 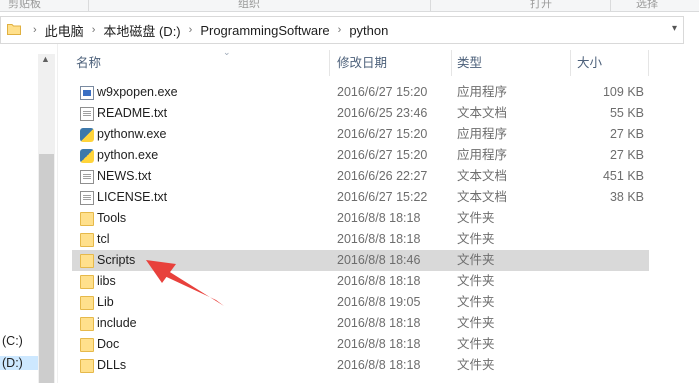 I want to click on file-date: 2016/6/27 15:22, so click(x=382, y=197).